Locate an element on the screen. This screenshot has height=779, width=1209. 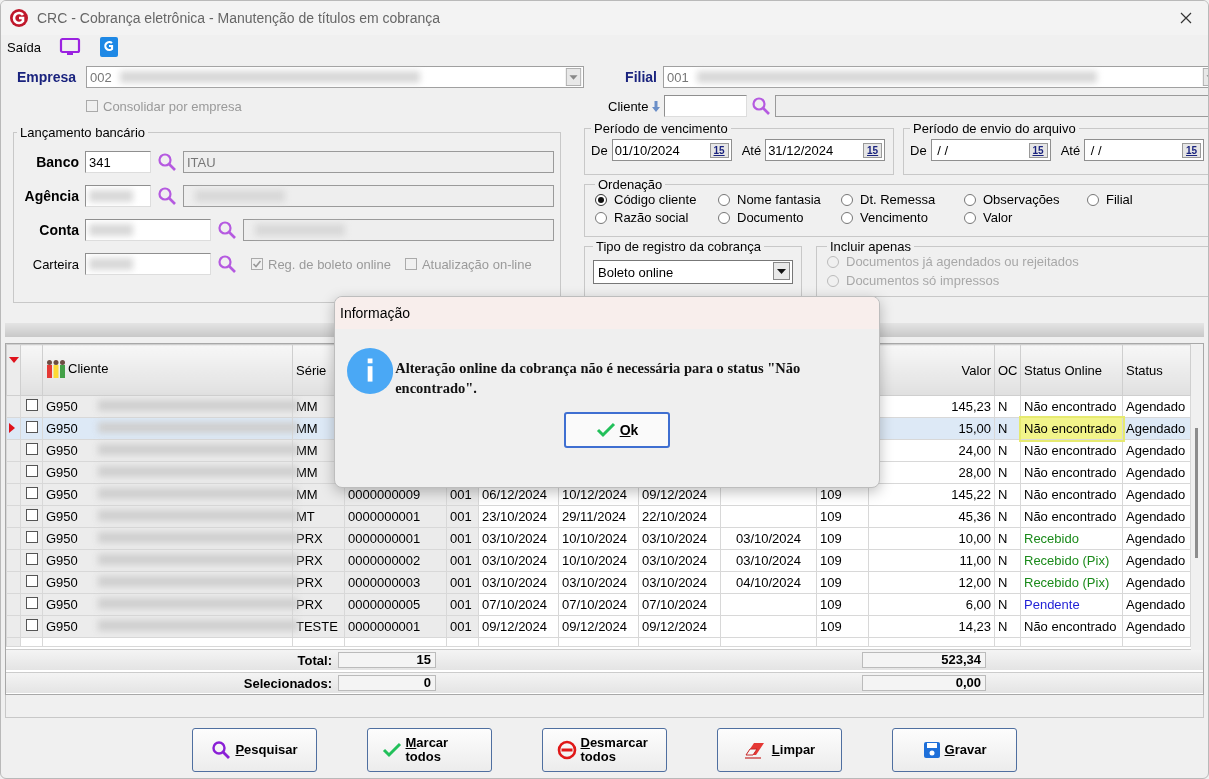
table-cell: 001 is located at coordinates (461, 626).